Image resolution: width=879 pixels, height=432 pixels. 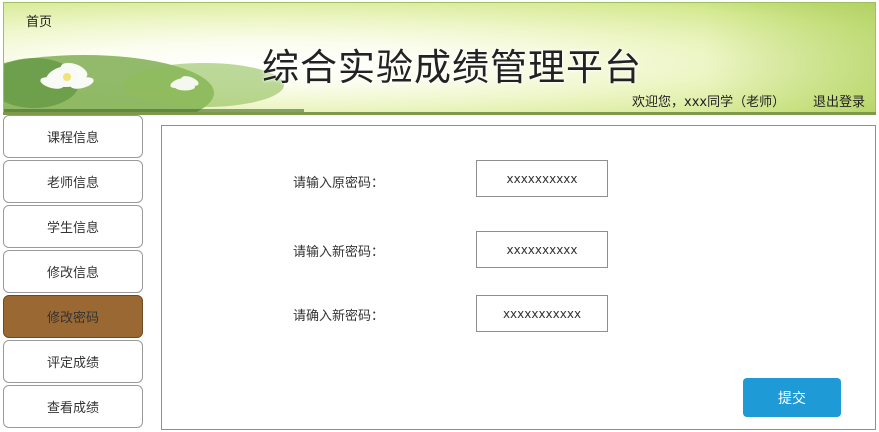 What do you see at coordinates (452, 67) in the screenshot?
I see `site-title: 综合实验成绩管理平台` at bounding box center [452, 67].